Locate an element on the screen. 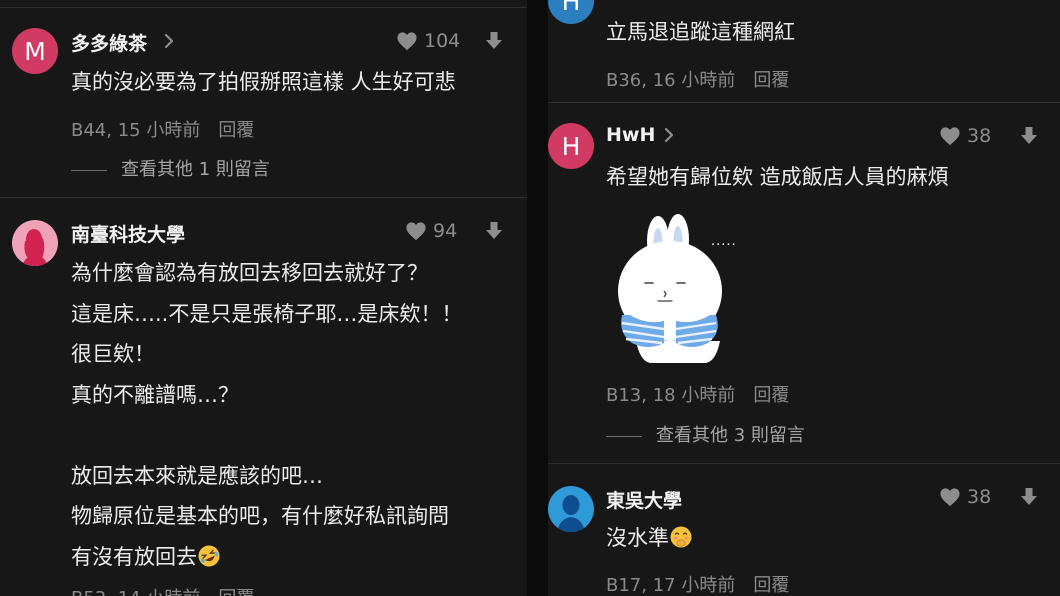 This screenshot has height=596, width=1060. comment-item: 東吳大學 38 沒水準 B17, 17 小時前 回覆 is located at coordinates (804, 530).